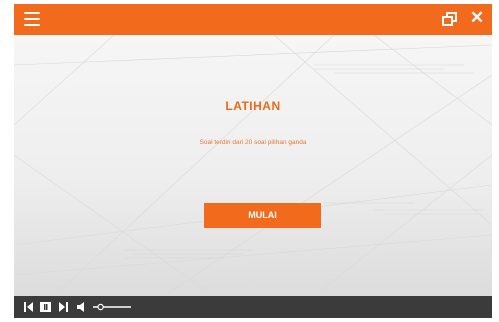  Describe the element at coordinates (253, 142) in the screenshot. I see `page-subtitle: Soal terdiri dari 20 soal pilihan ganda` at that location.